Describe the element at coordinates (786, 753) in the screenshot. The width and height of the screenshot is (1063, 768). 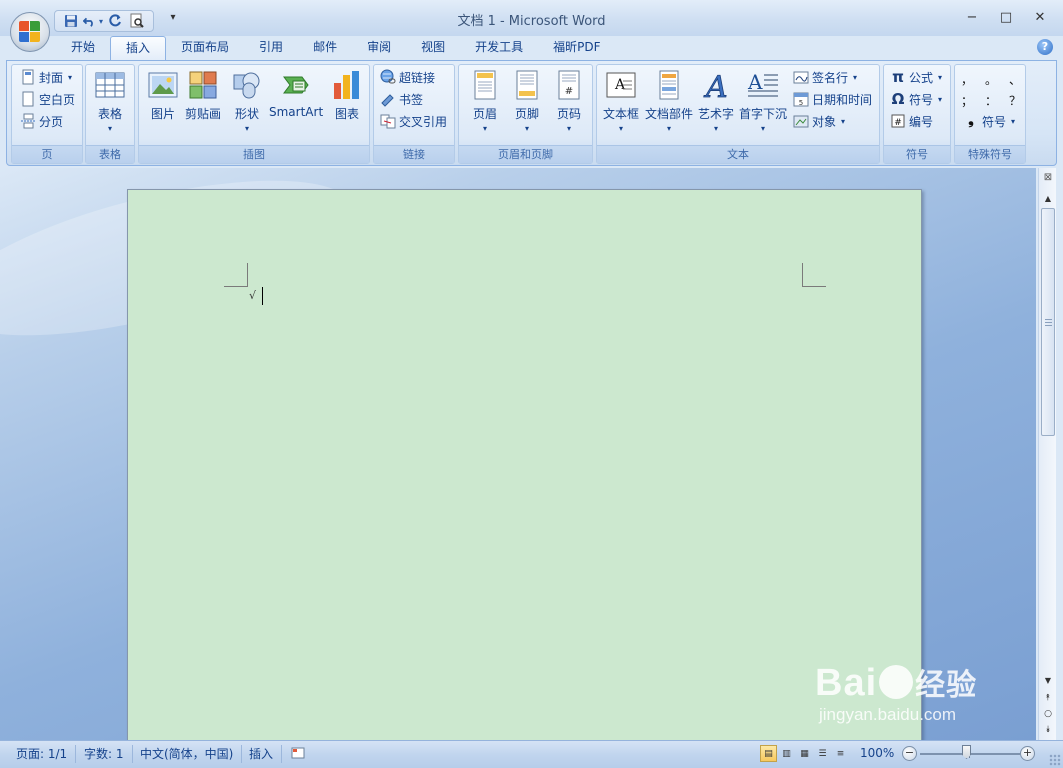
I see `full-screen-reading-view-icon: ▥` at that location.